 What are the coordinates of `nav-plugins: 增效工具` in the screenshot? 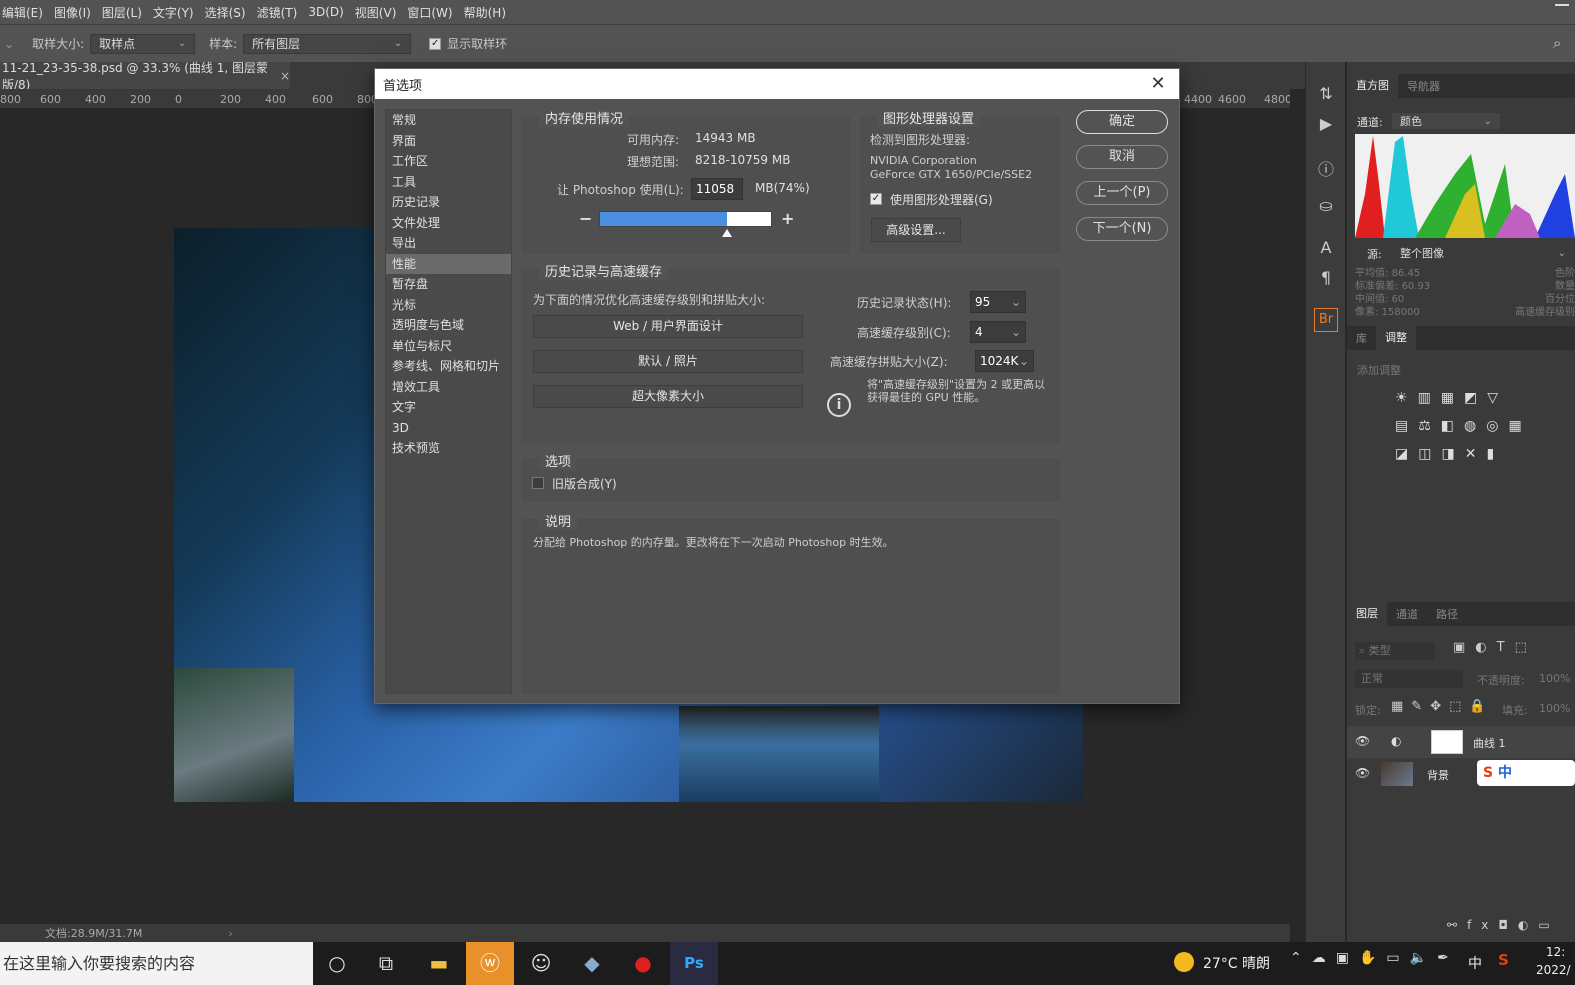 It's located at (448, 387).